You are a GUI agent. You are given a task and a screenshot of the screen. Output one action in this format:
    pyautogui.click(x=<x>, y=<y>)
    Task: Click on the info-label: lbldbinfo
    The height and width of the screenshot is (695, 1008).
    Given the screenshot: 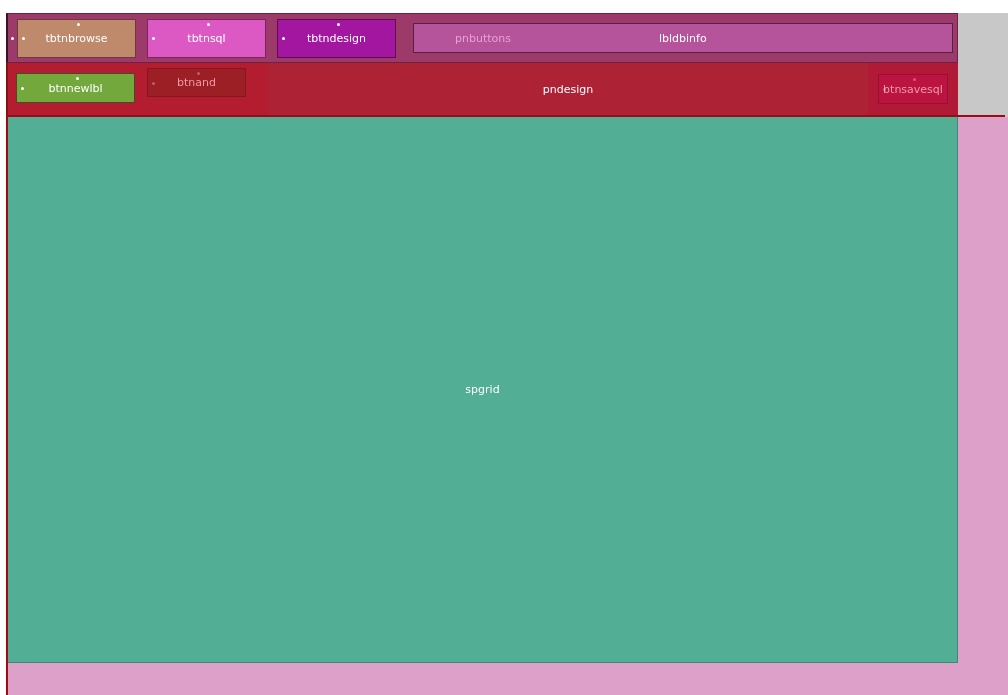 What is the action you would take?
    pyautogui.click(x=683, y=38)
    